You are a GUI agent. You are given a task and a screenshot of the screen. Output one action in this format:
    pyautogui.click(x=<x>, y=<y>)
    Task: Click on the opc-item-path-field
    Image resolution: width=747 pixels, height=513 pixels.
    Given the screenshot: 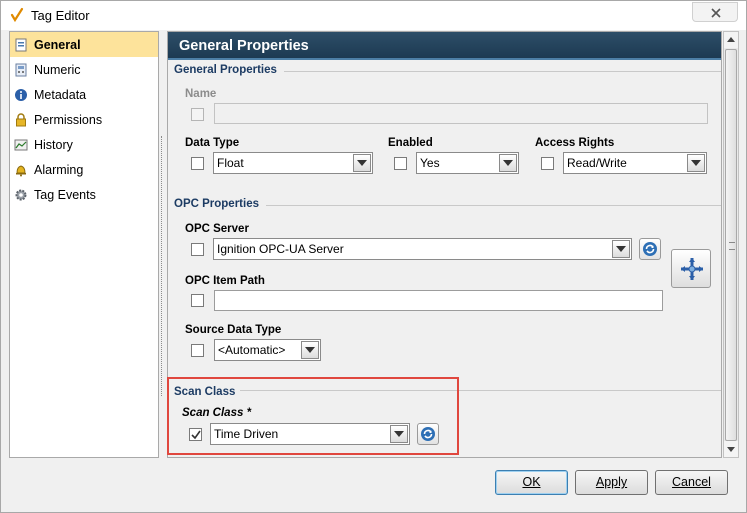 What is the action you would take?
    pyautogui.click(x=438, y=300)
    